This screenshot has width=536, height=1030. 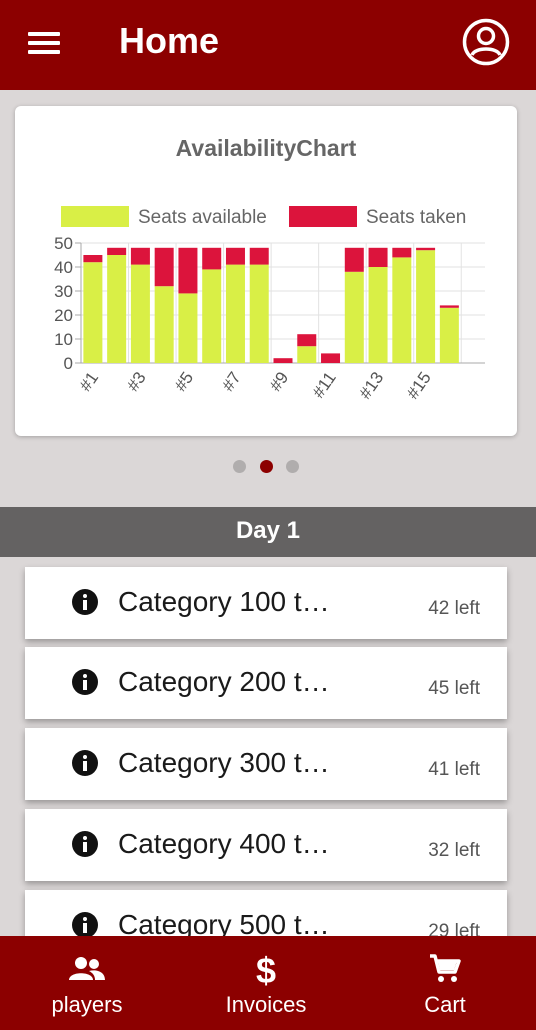 I want to click on menu-icon, so click(x=45, y=43).